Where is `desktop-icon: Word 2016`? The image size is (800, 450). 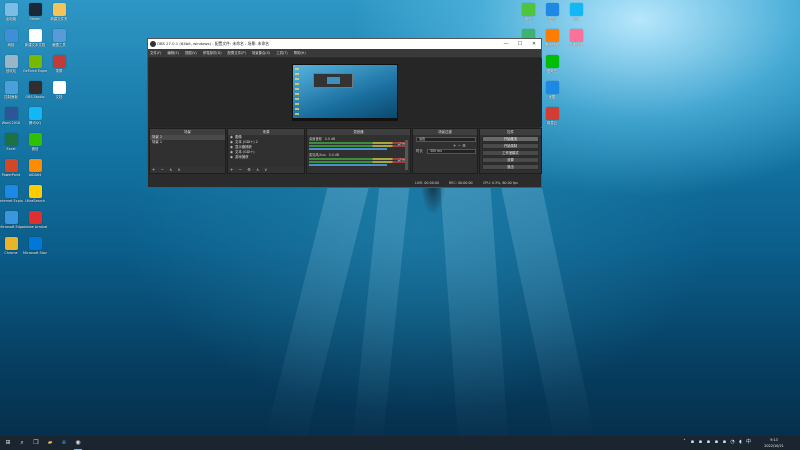 desktop-icon: Word 2016 is located at coordinates (11, 116).